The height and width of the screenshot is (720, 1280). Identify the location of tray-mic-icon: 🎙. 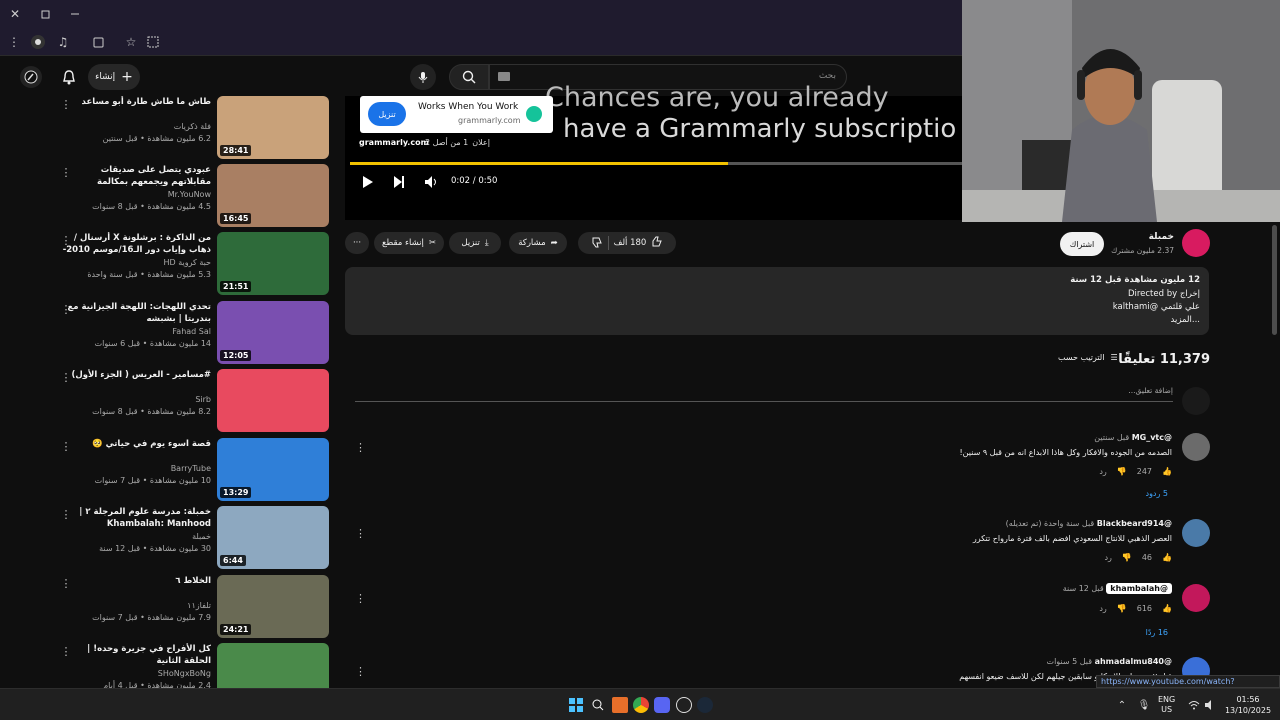
(1144, 705).